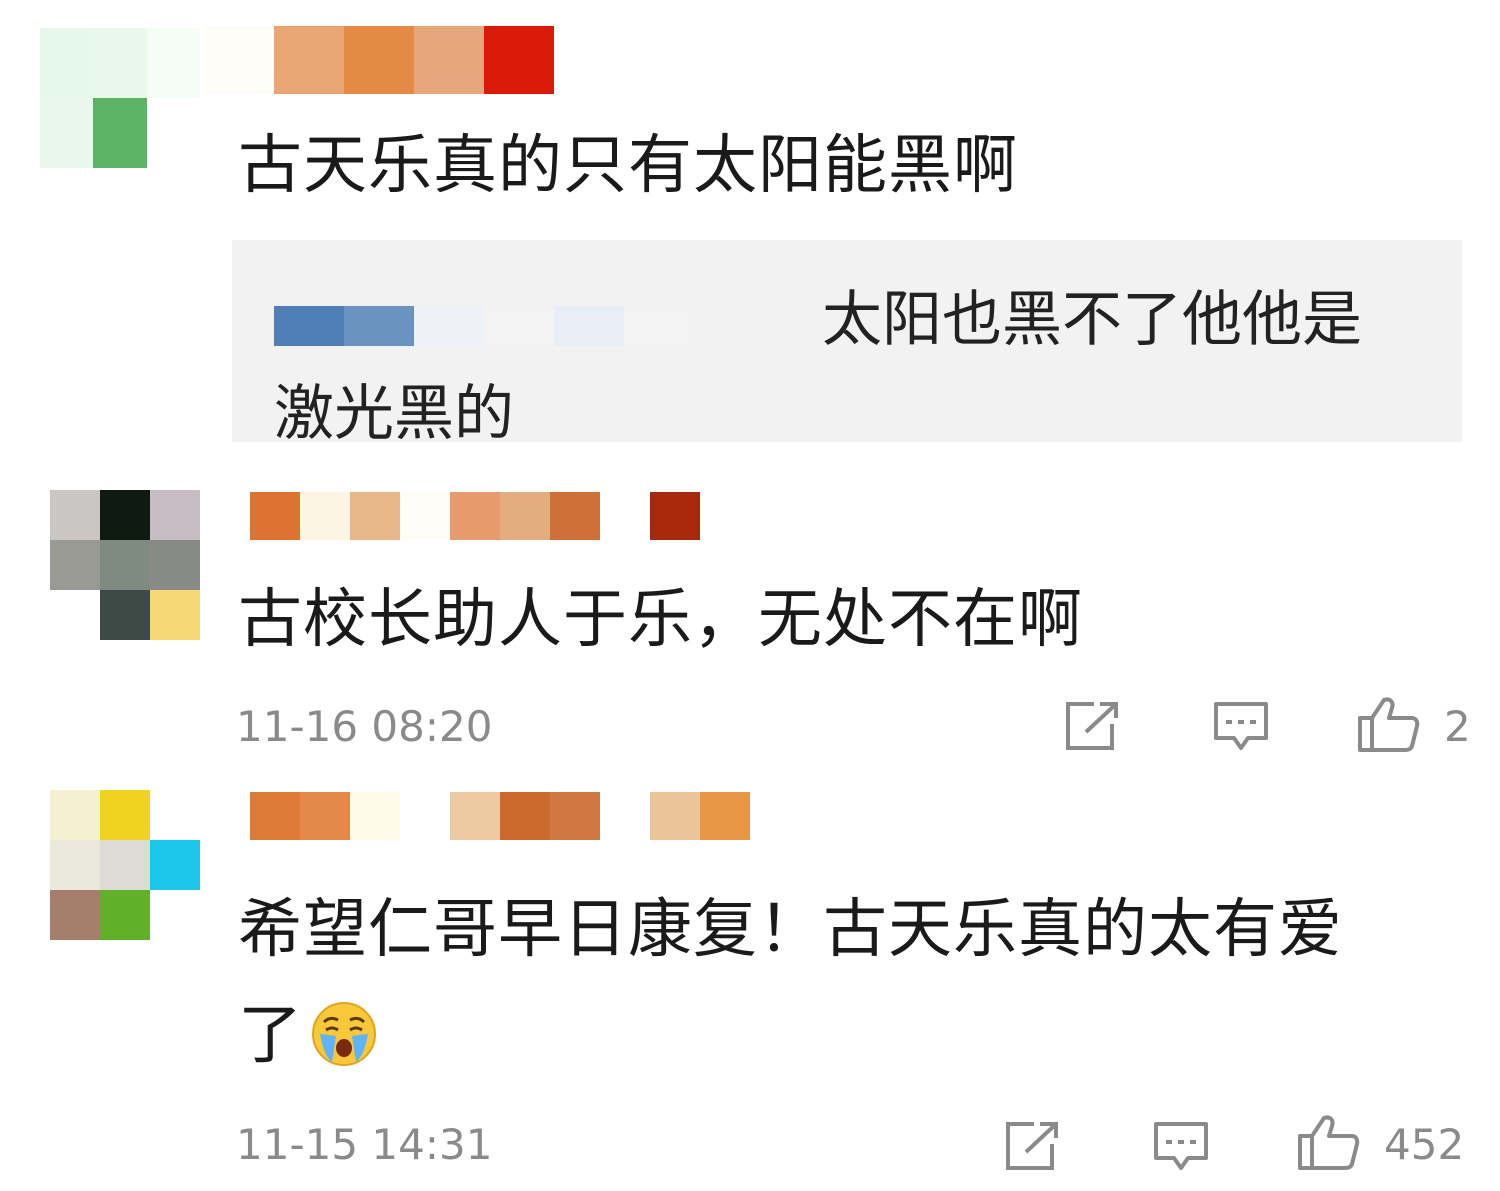 Image resolution: width=1500 pixels, height=1191 pixels. Describe the element at coordinates (628, 166) in the screenshot. I see `comment-text: 古天乐真的只有太阳能黑啊` at that location.